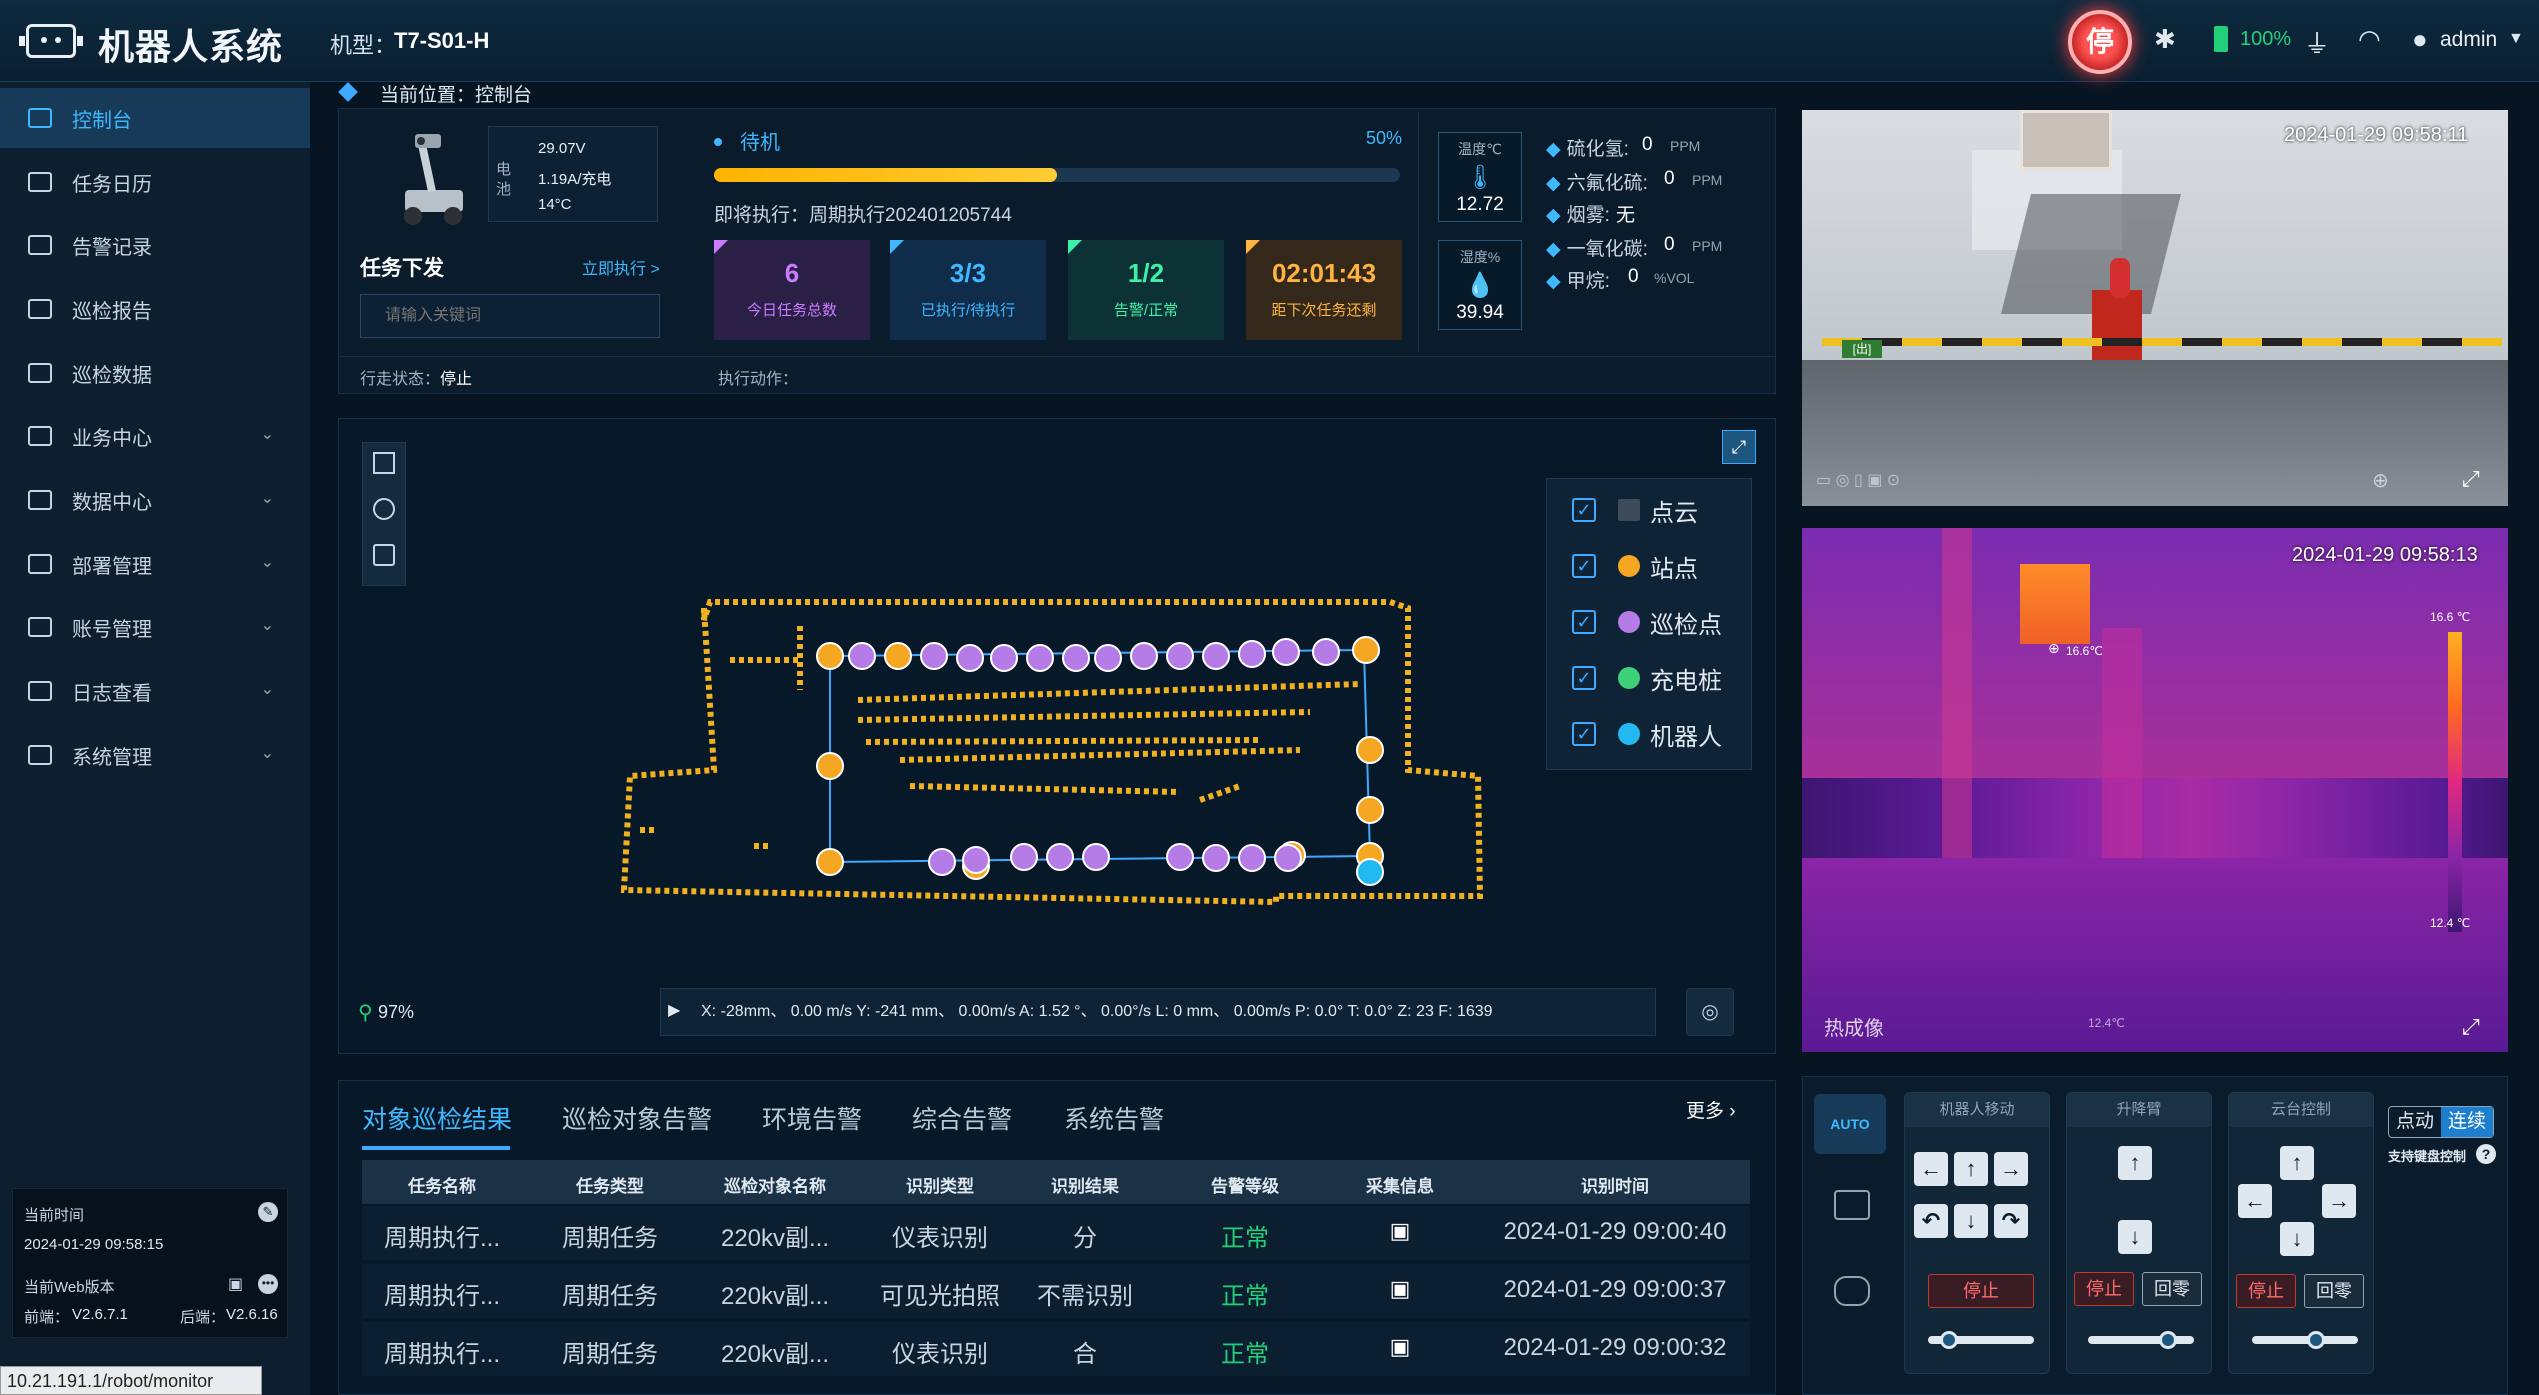 The height and width of the screenshot is (1395, 2539). Describe the element at coordinates (268, 1212) in the screenshot. I see `edit-icon: ✎` at that location.